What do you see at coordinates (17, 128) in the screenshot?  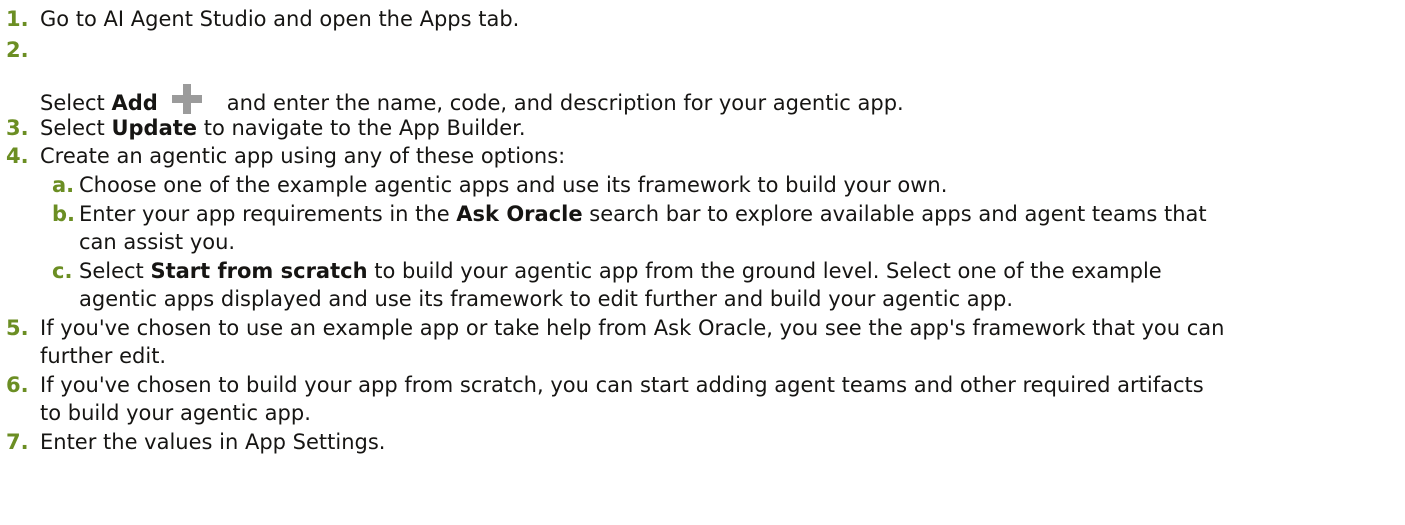 I see `step-number: 3.` at bounding box center [17, 128].